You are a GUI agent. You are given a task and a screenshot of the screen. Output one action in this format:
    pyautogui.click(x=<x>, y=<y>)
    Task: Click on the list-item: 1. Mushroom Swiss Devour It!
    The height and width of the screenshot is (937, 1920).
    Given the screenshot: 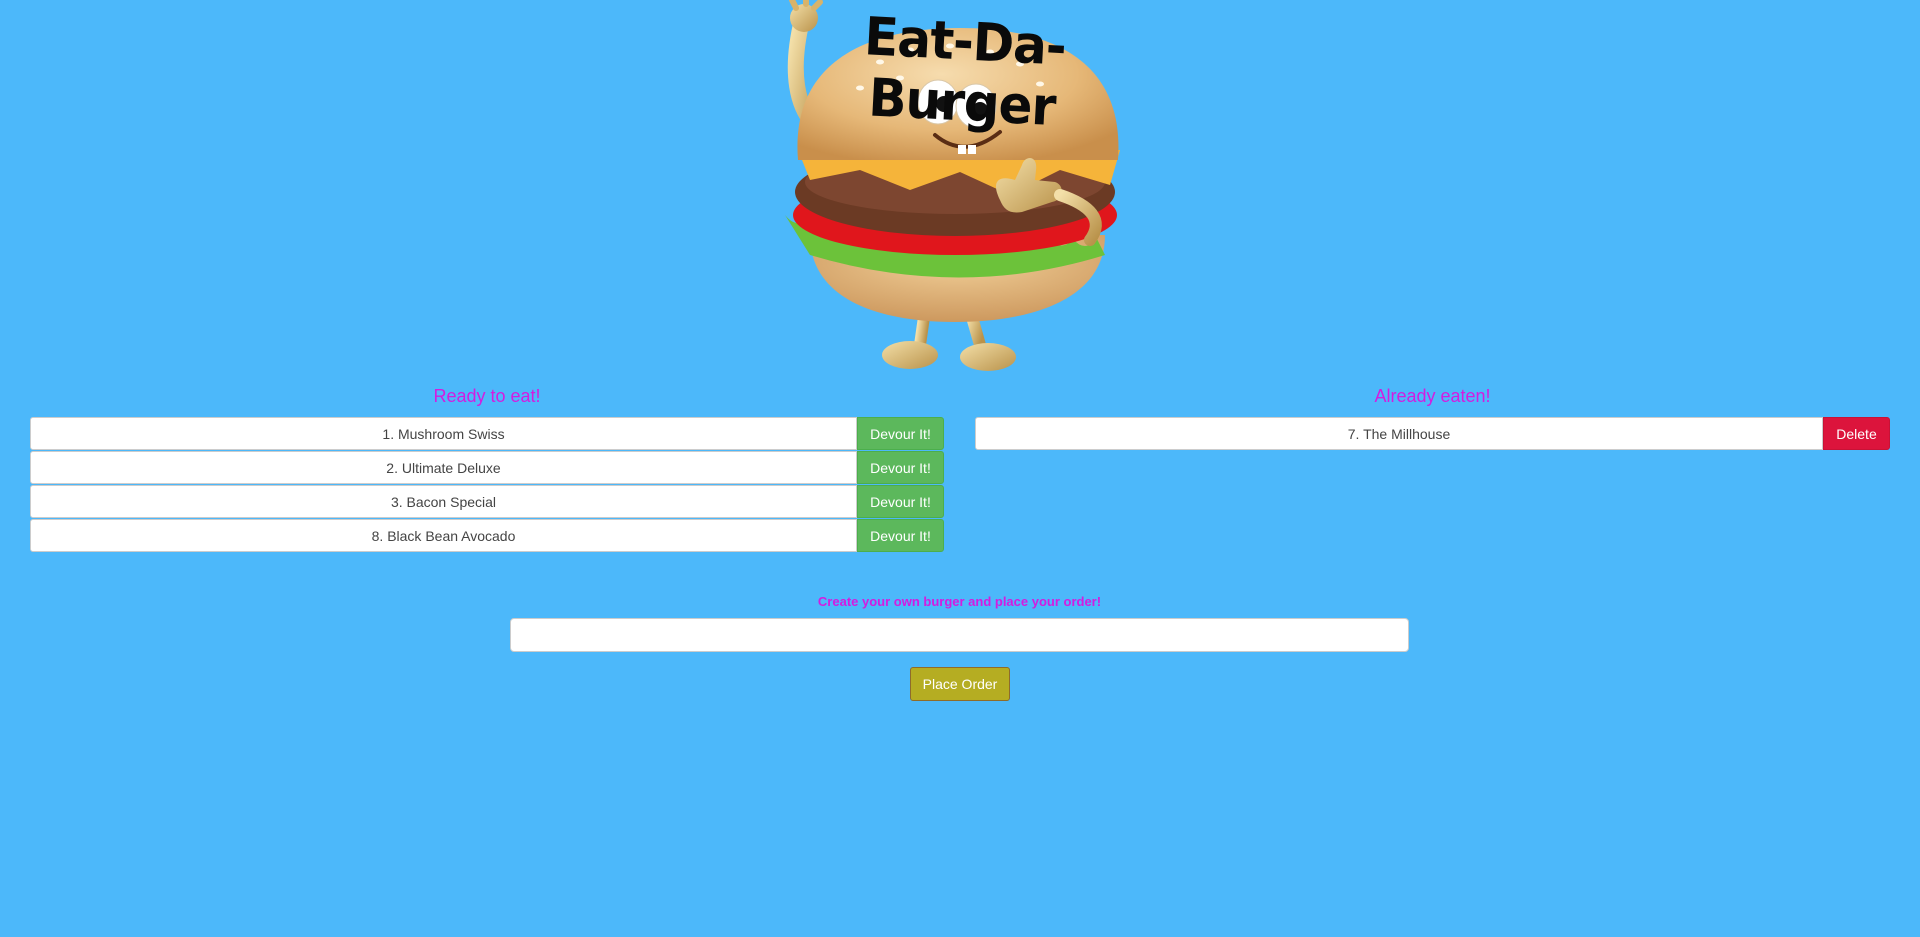 What is the action you would take?
    pyautogui.click(x=487, y=433)
    